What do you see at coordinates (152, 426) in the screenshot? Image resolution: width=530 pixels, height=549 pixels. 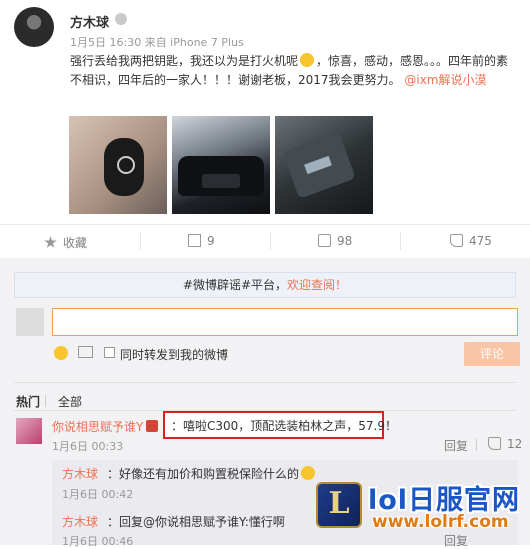 I see `member-badge-icon` at bounding box center [152, 426].